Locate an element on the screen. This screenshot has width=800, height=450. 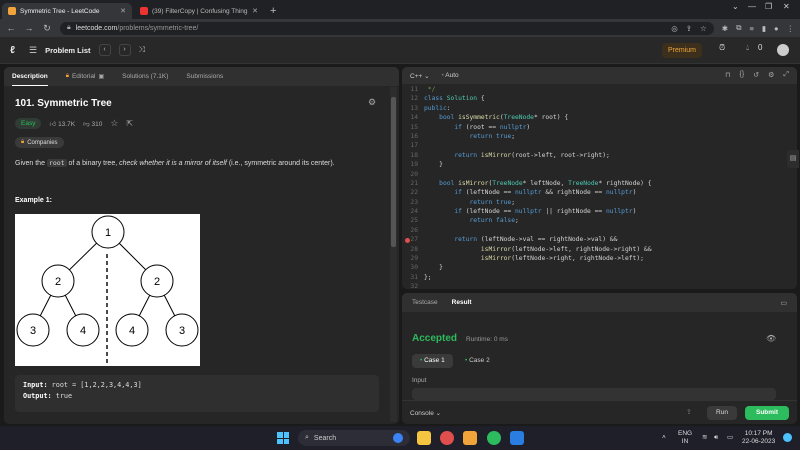
scrollbar-thumb is located at coordinates (393, 172).